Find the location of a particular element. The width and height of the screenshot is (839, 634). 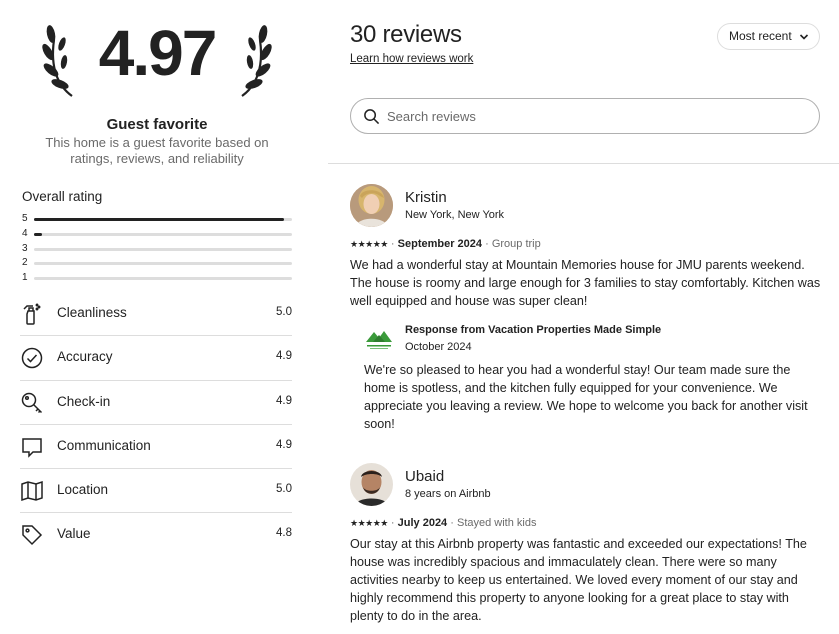

category-cleanliness: Cleanliness 5.0 is located at coordinates (156, 314).